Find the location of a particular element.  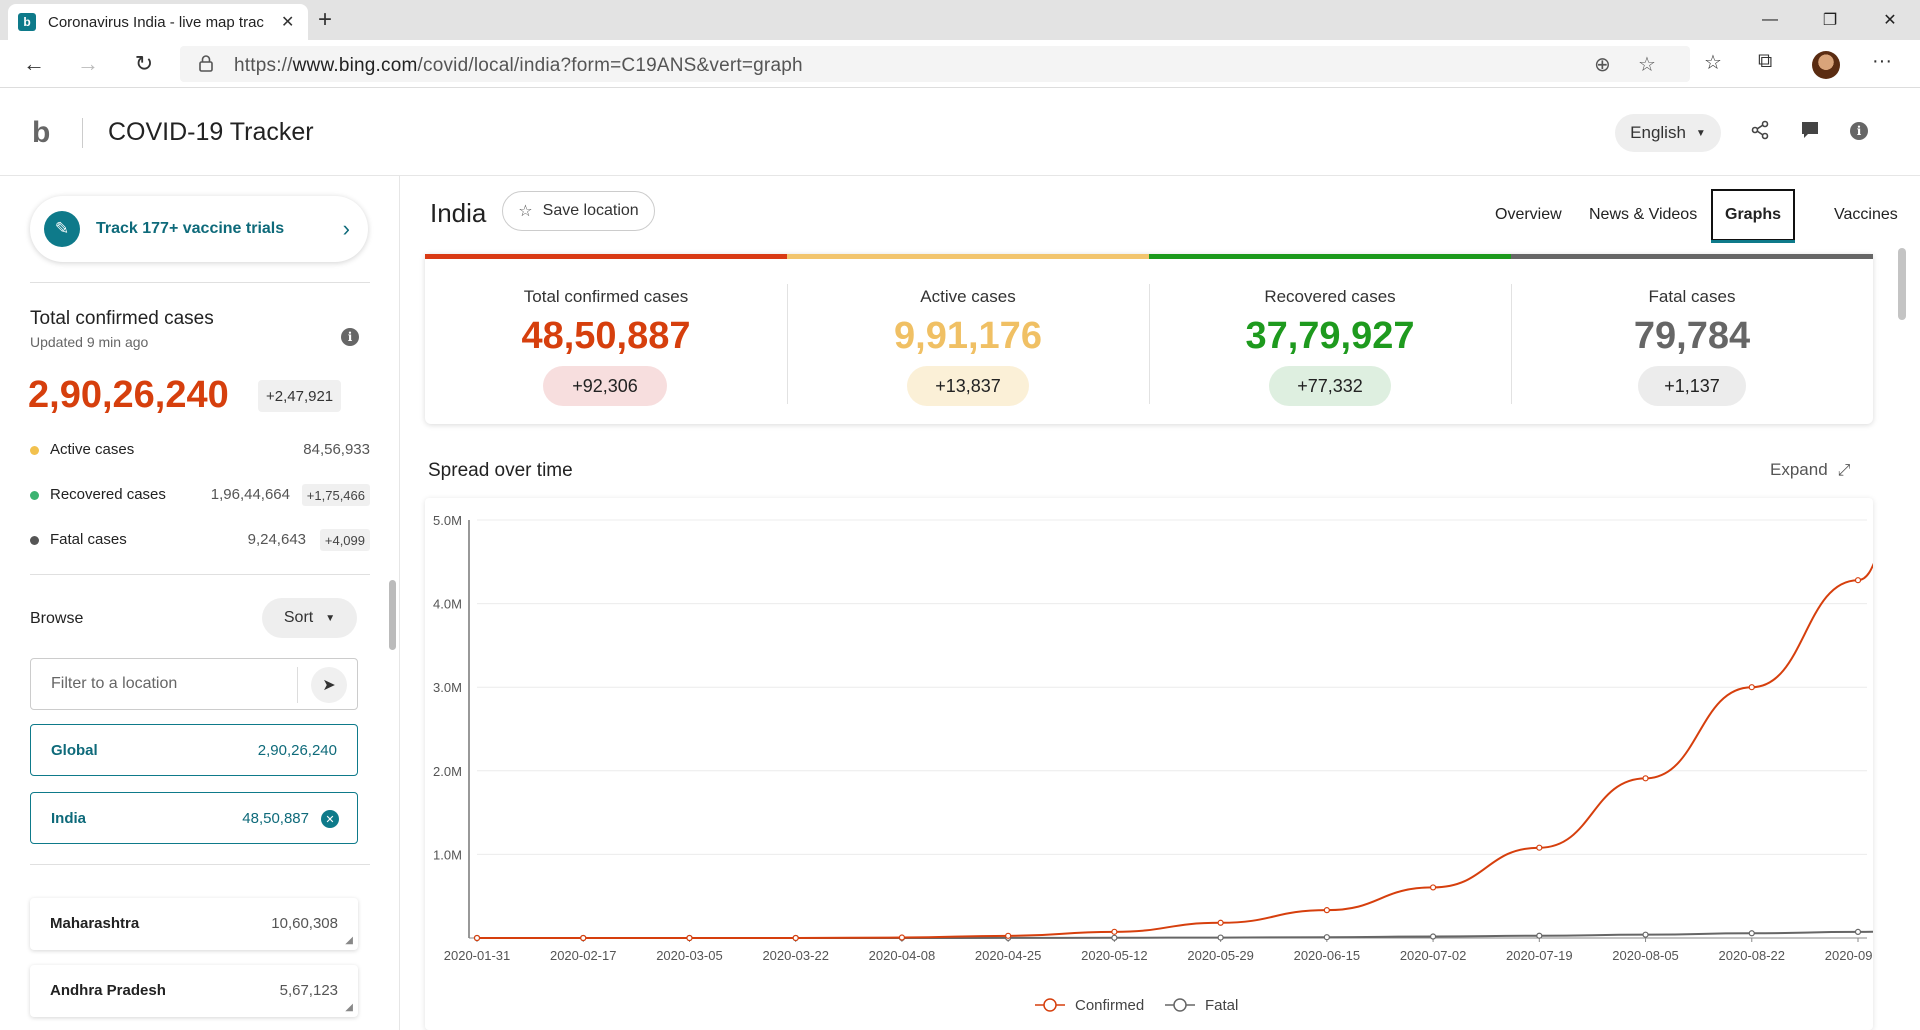

summary-delta: +77,332 is located at coordinates (1330, 386).